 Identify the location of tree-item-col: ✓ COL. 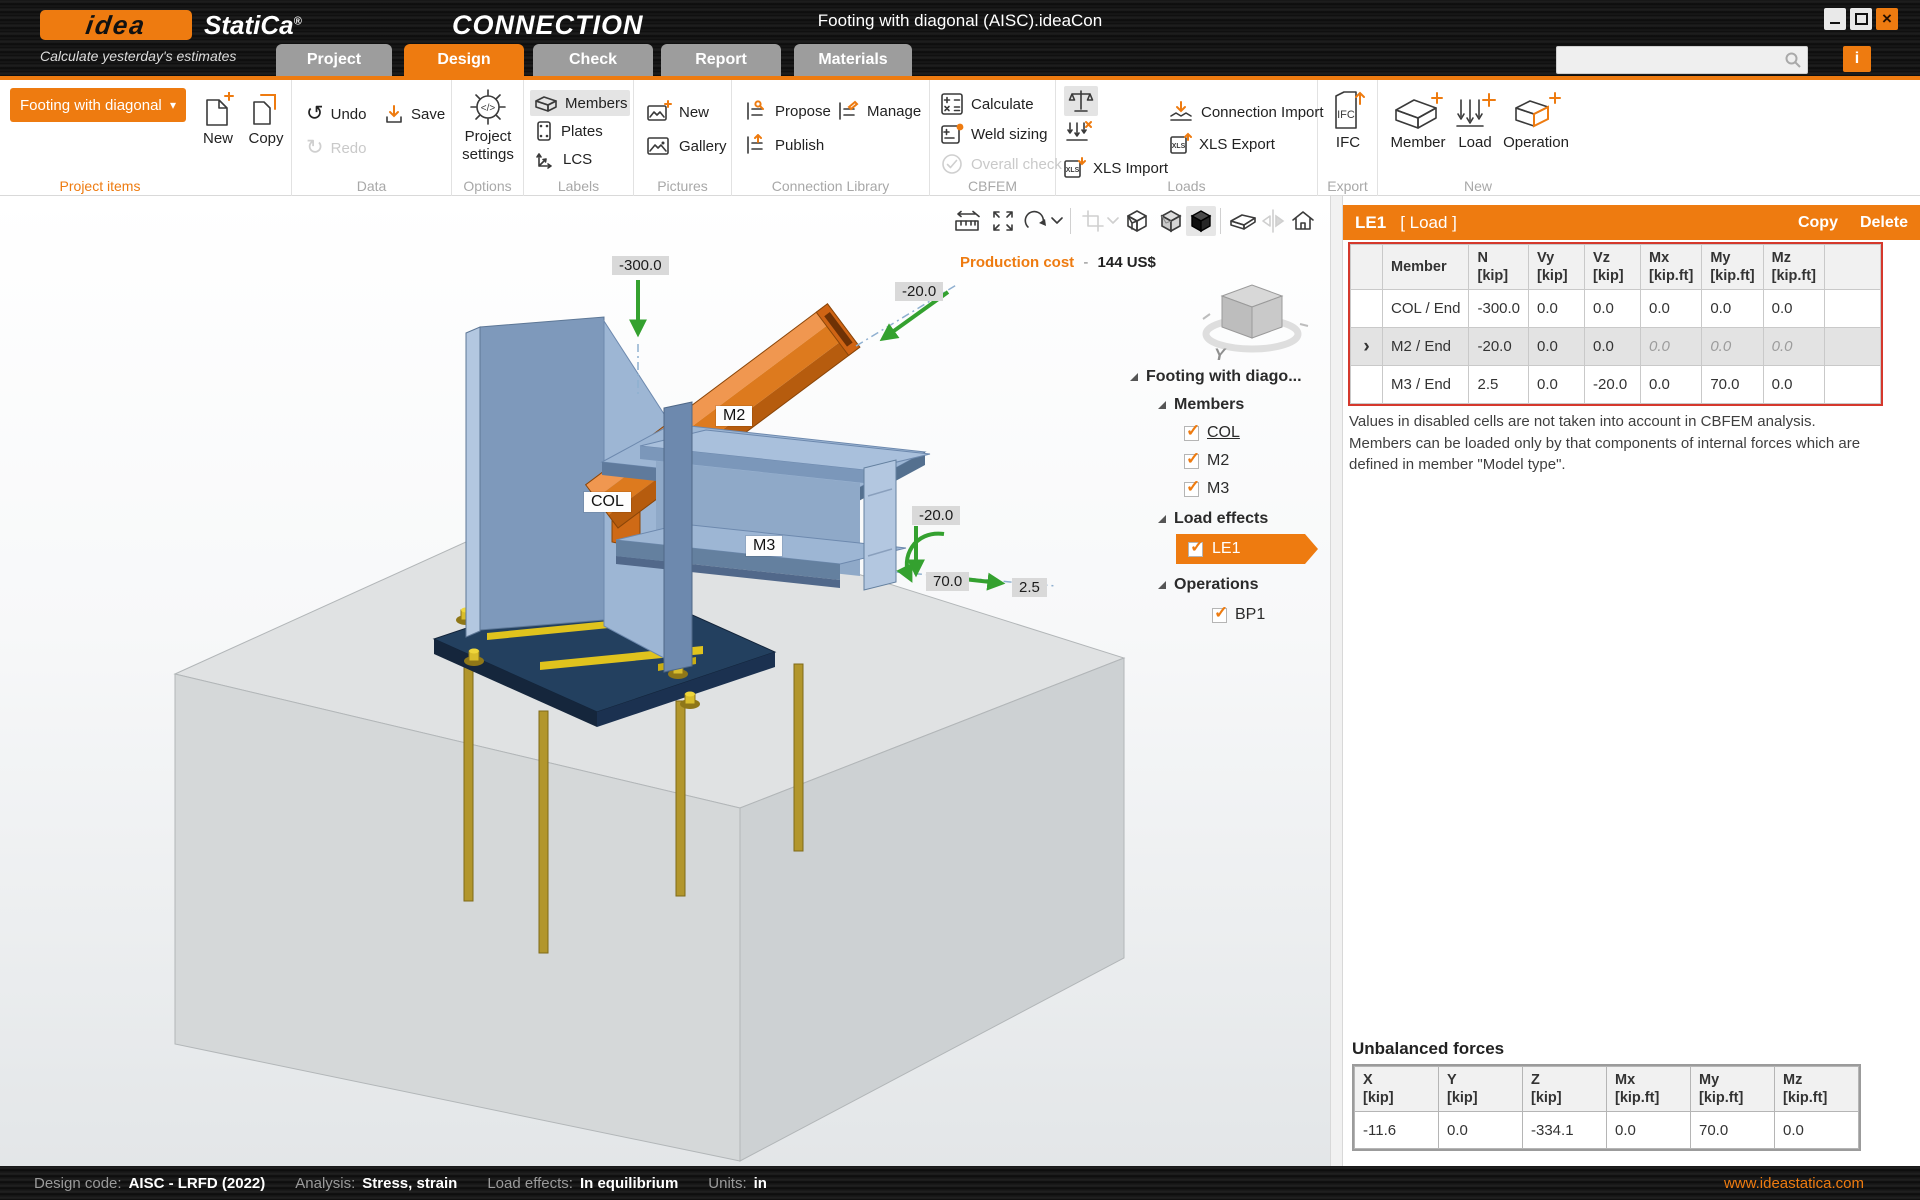
(1212, 431).